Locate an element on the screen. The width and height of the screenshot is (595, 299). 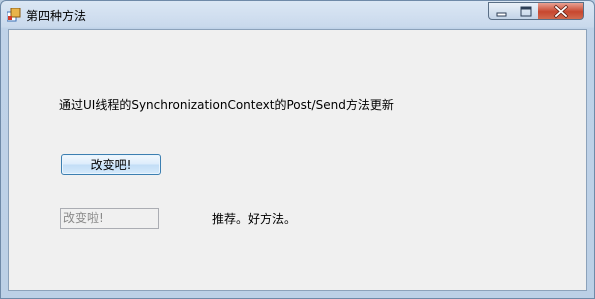
minimize-icon is located at coordinates (501, 14).